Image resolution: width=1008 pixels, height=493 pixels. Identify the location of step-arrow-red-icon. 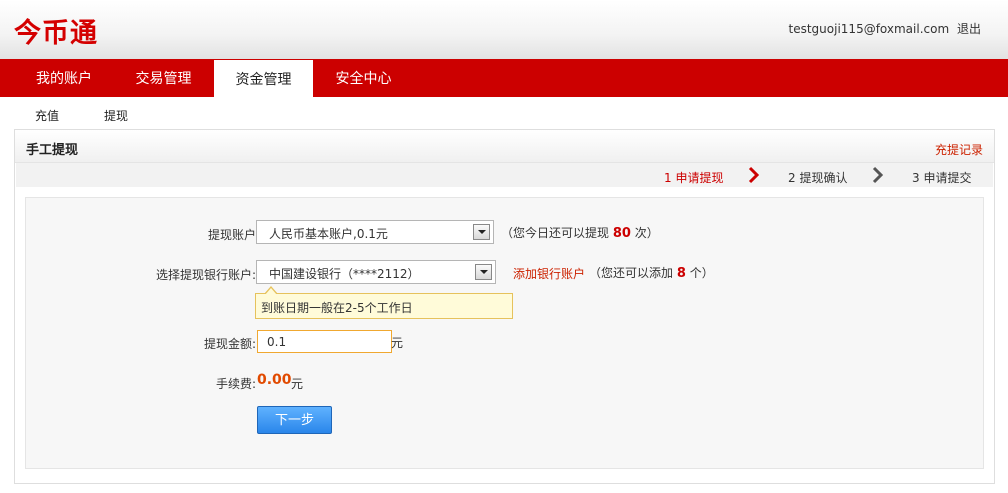
(754, 175).